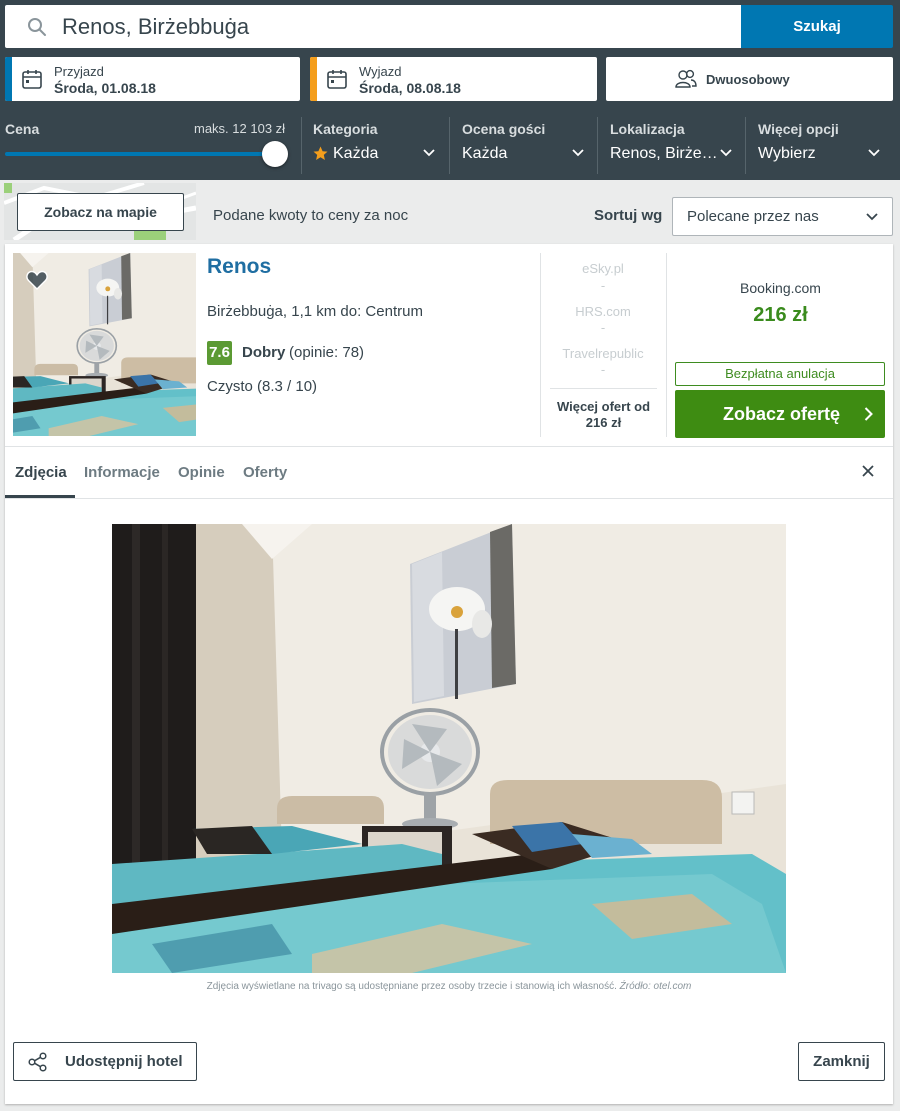 The image size is (900, 1111). I want to click on search-input: Renos, Birżebbuġa, so click(373, 26).